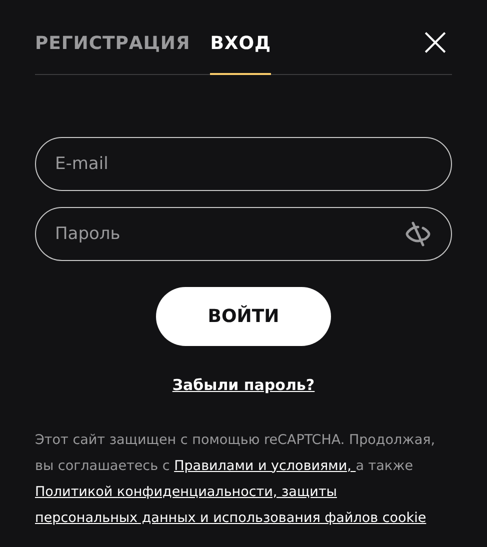 This screenshot has height=547, width=487. What do you see at coordinates (112, 52) in the screenshot?
I see `tab: РЕГИСТРАЦИЯ` at bounding box center [112, 52].